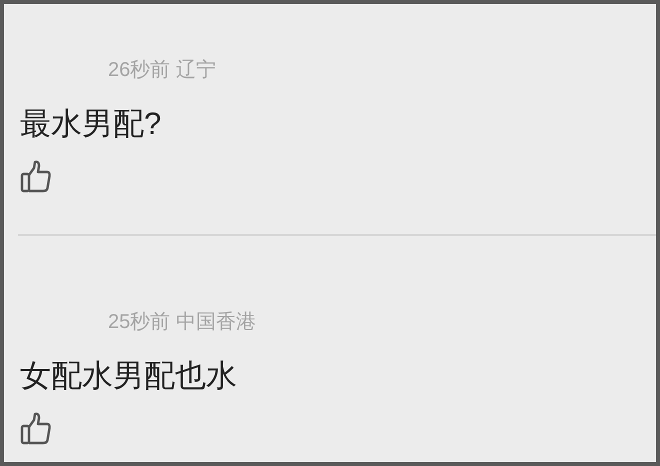  I want to click on comment-text: 女配水男配也水, so click(129, 376).